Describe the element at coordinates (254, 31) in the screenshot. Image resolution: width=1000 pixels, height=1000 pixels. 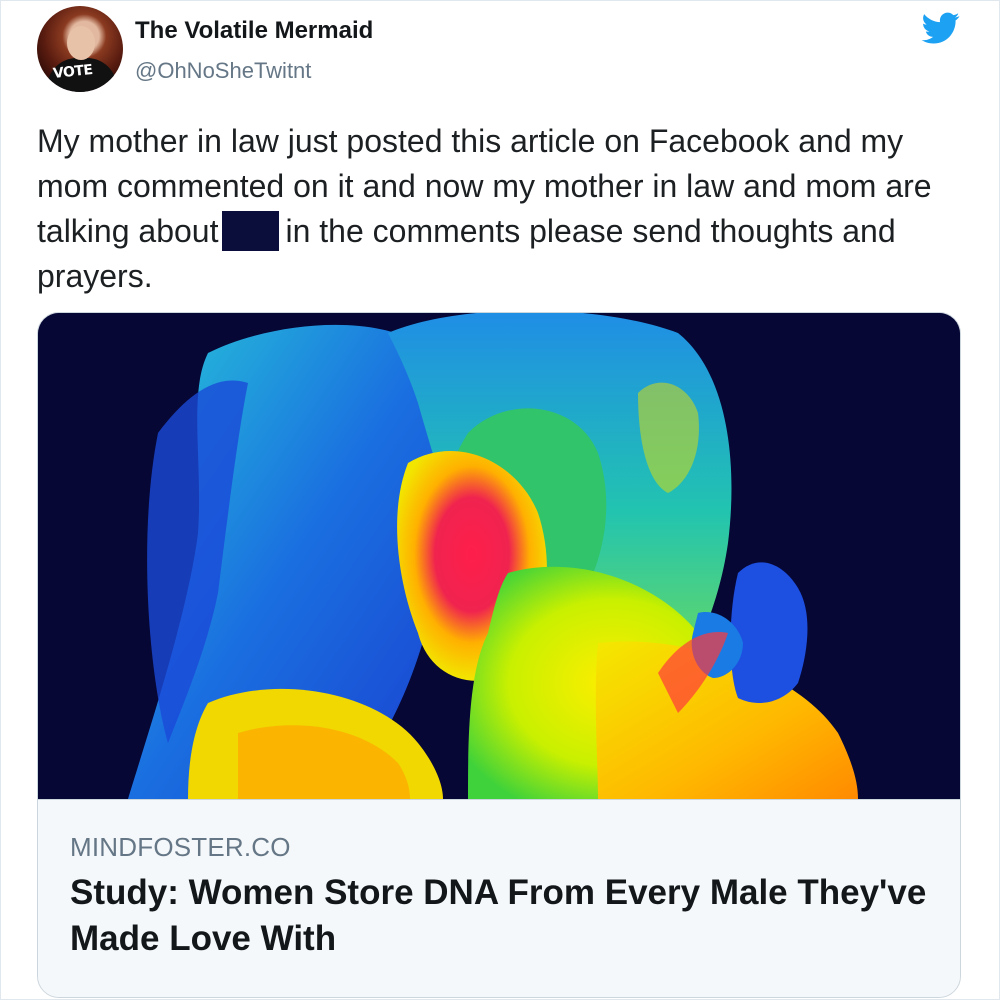
I see `author-display-name: The Volatile Mermaid` at that location.